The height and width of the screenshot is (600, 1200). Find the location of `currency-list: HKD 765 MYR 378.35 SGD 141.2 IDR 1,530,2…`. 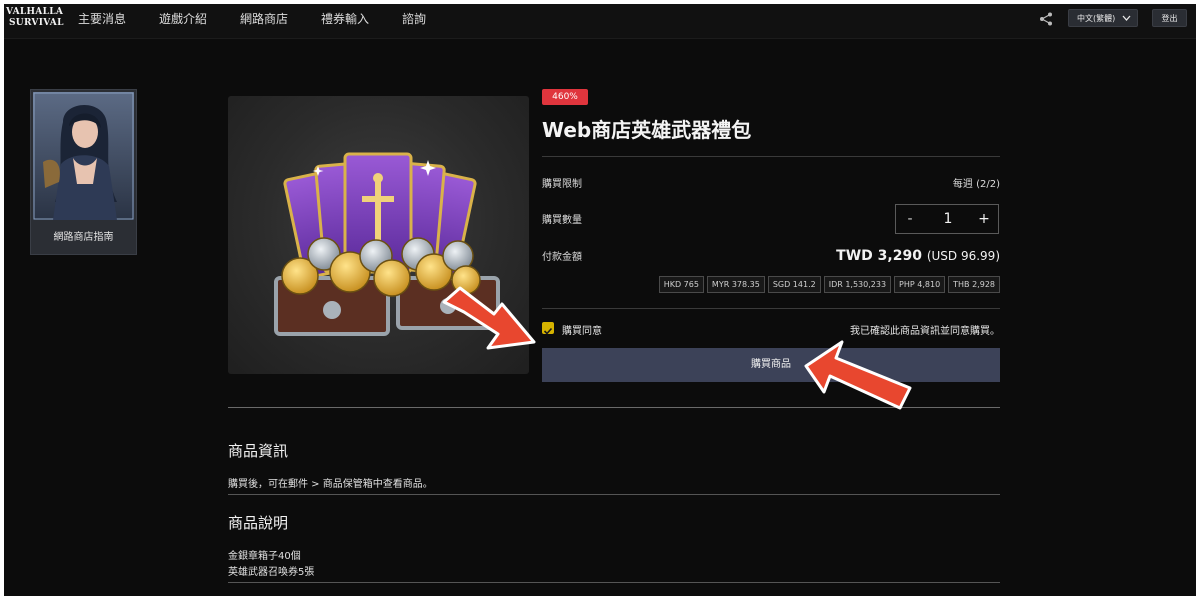

currency-list: HKD 765 MYR 378.35 SGD 141.2 IDR 1,530,2… is located at coordinates (829, 284).